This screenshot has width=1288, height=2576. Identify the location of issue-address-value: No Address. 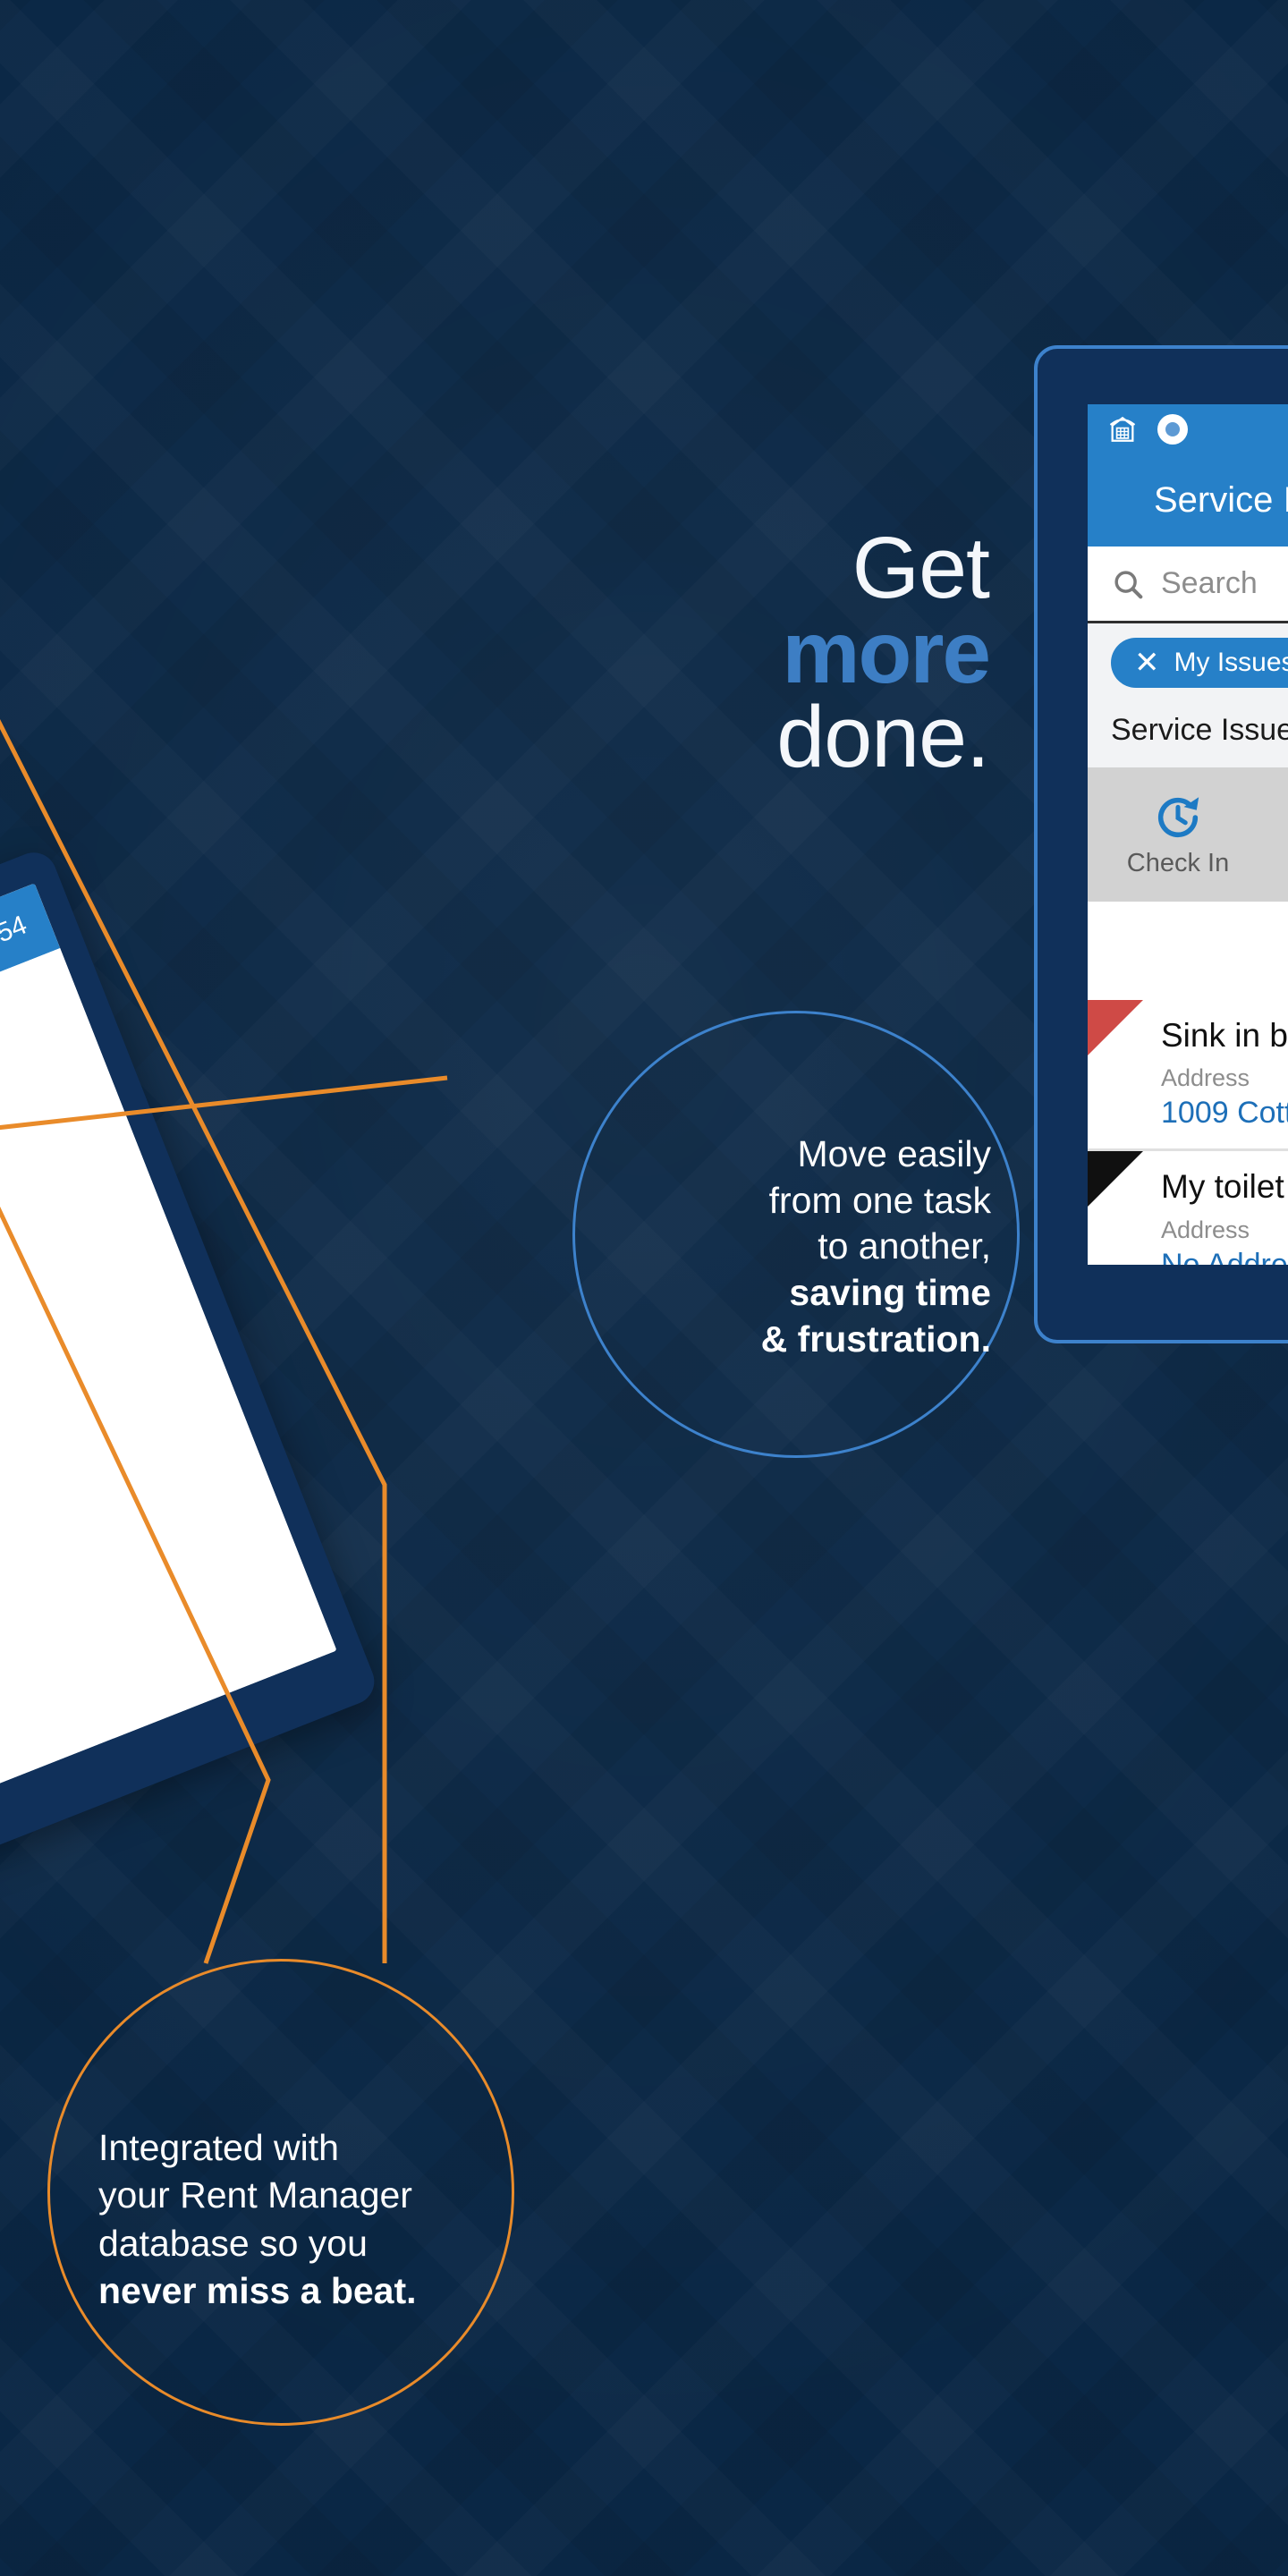
(1224, 1256).